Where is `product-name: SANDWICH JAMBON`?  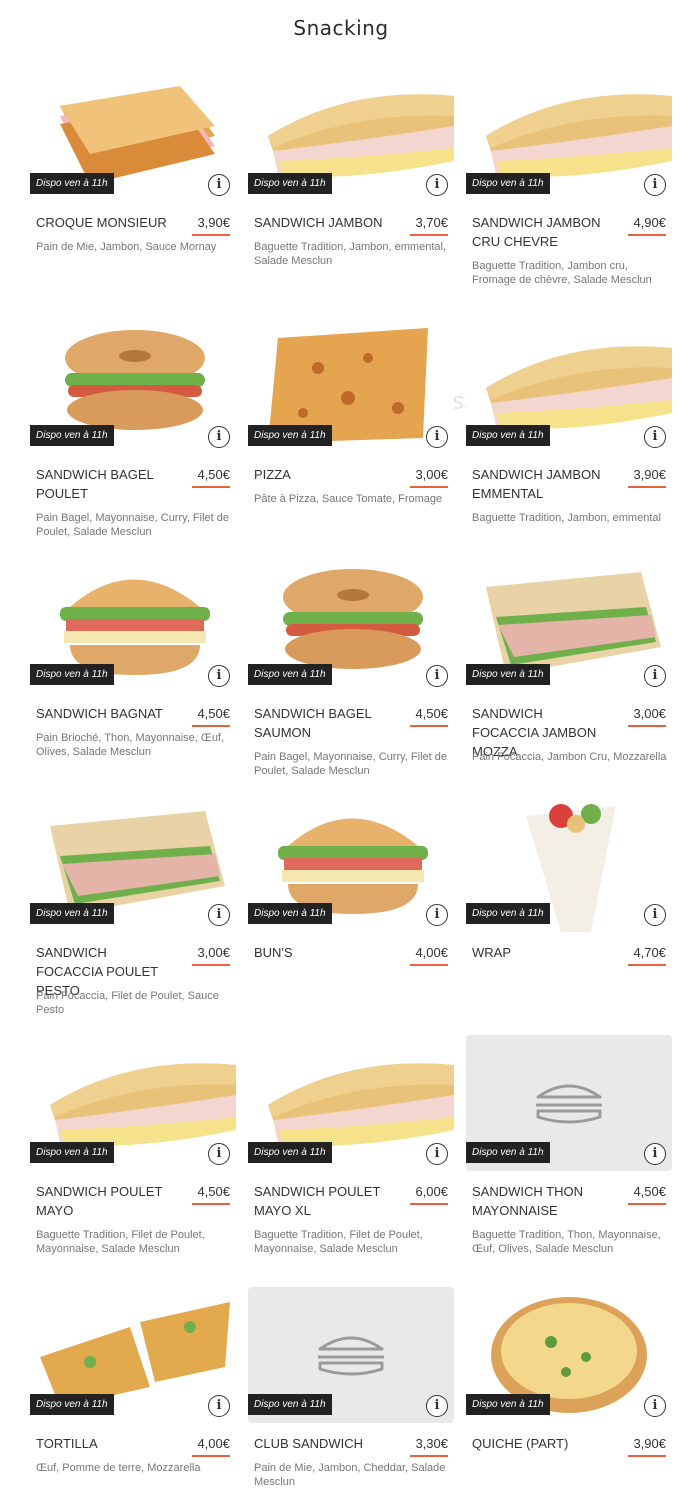
product-name: SANDWICH JAMBON is located at coordinates (318, 222).